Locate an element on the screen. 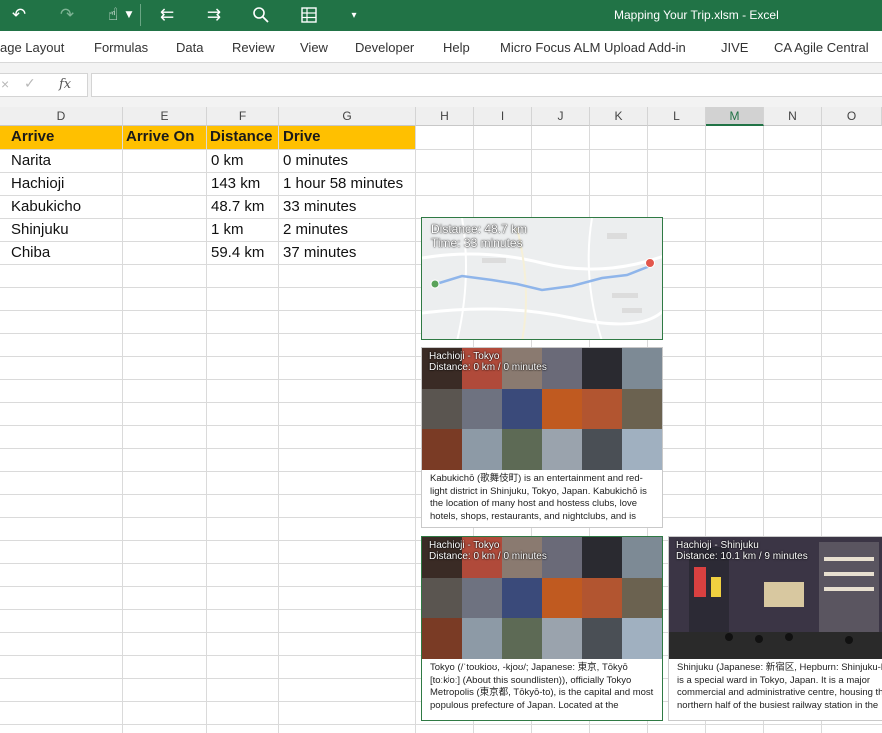  cell-distance: 1 km is located at coordinates (227, 229).